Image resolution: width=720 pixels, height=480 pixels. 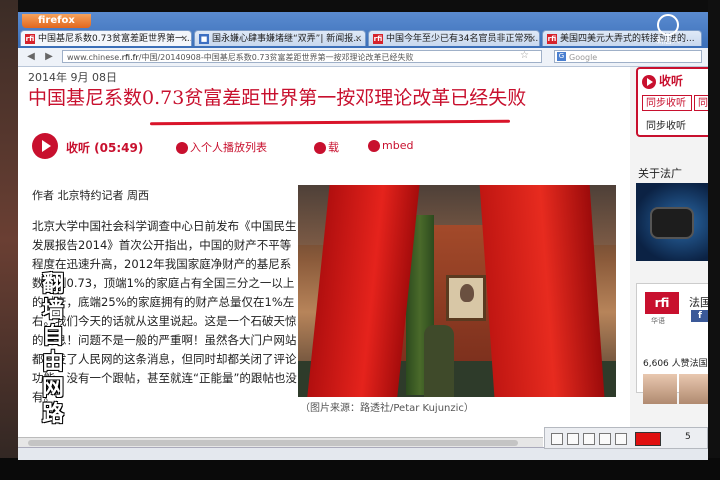 I want to click on page-tool-icon, so click(x=589, y=439).